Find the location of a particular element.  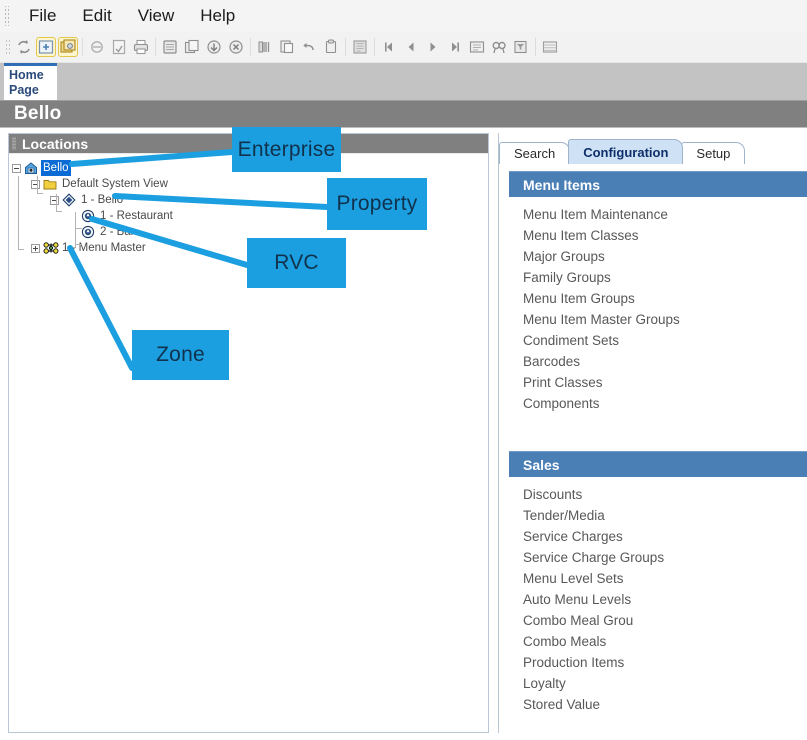

tab-configuration: Configuration is located at coordinates (626, 151).